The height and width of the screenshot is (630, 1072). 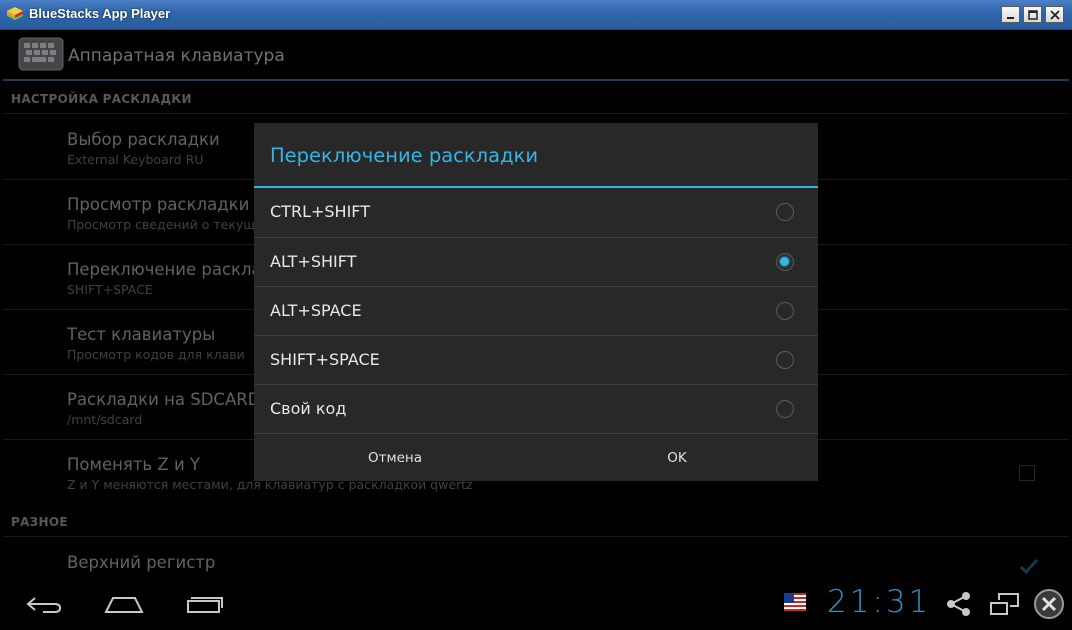 I want to click on maximize-icon, so click(x=1032, y=14).